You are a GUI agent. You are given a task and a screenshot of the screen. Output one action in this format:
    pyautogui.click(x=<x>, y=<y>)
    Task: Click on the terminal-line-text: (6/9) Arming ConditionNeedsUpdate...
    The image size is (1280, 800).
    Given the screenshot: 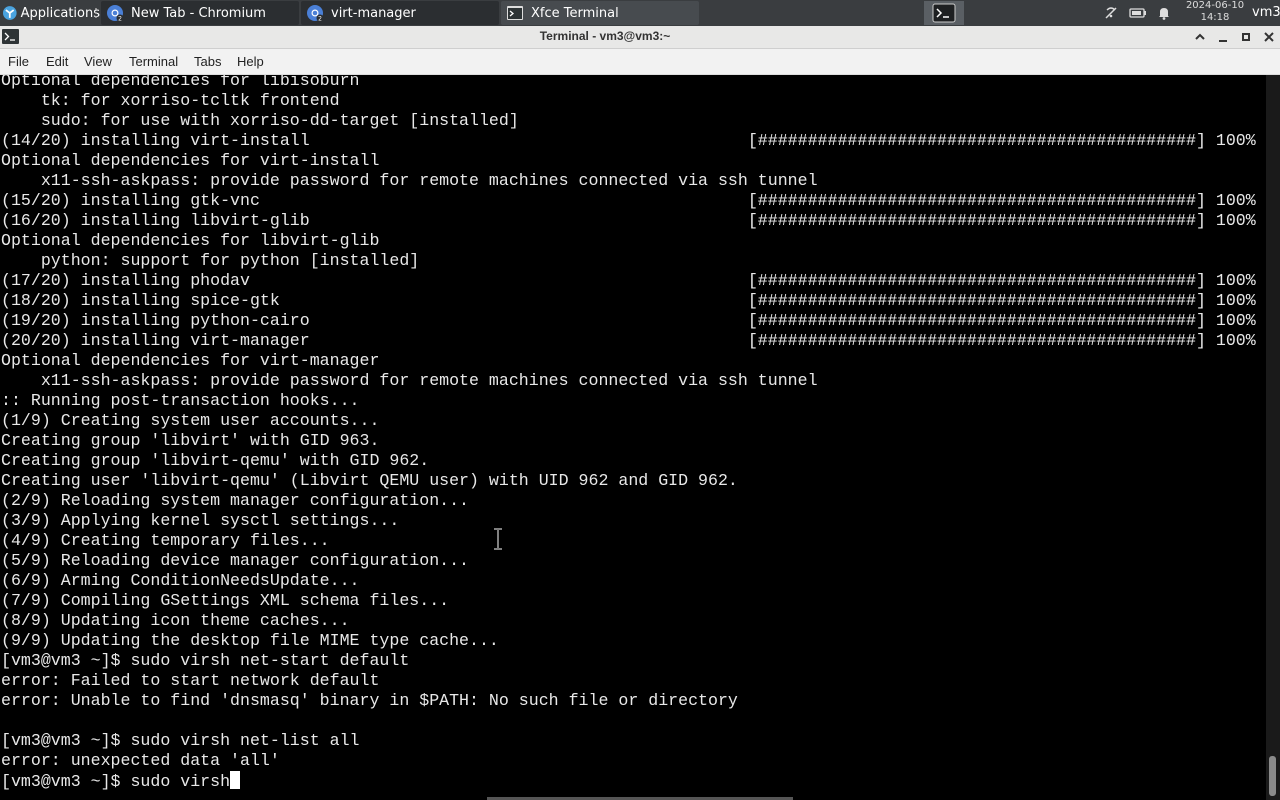 What is the action you would take?
    pyautogui.click(x=180, y=580)
    